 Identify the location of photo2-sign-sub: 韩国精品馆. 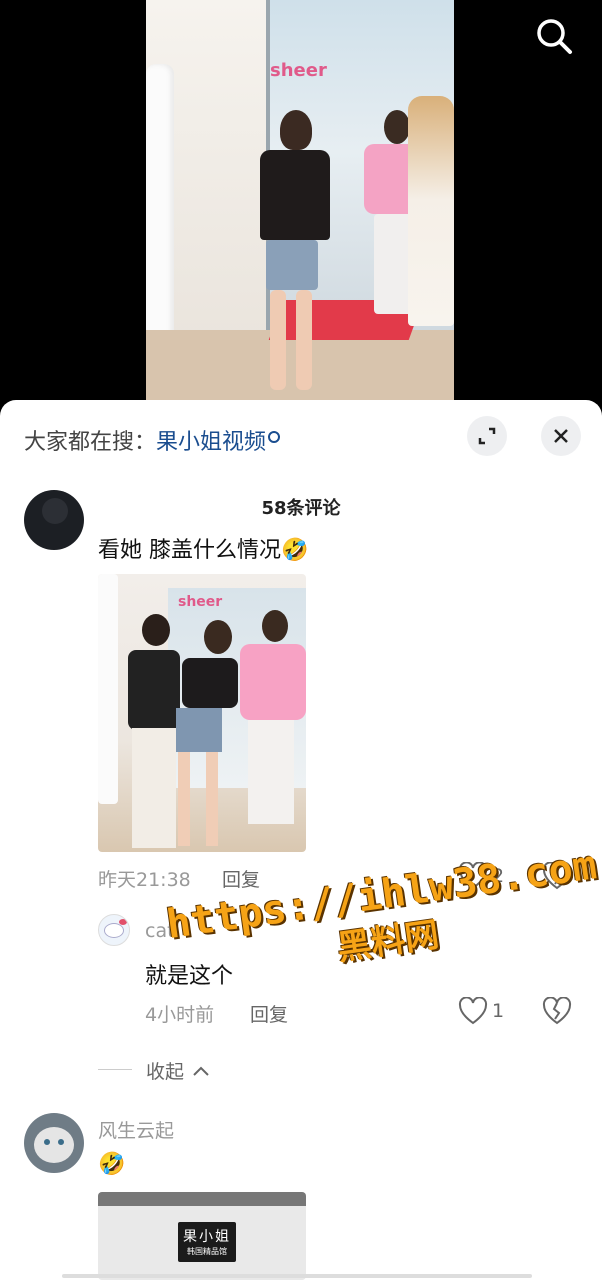
(207, 1251).